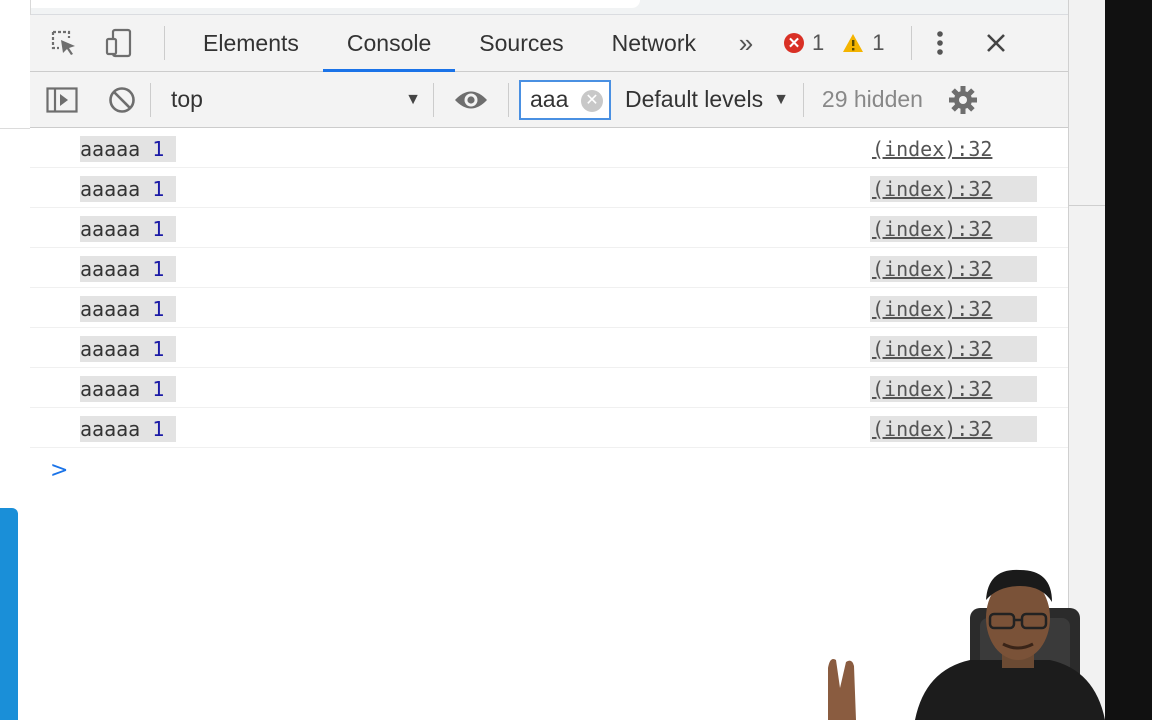 The width and height of the screenshot is (1152, 720). I want to click on tab-network-label: Network, so click(653, 42).